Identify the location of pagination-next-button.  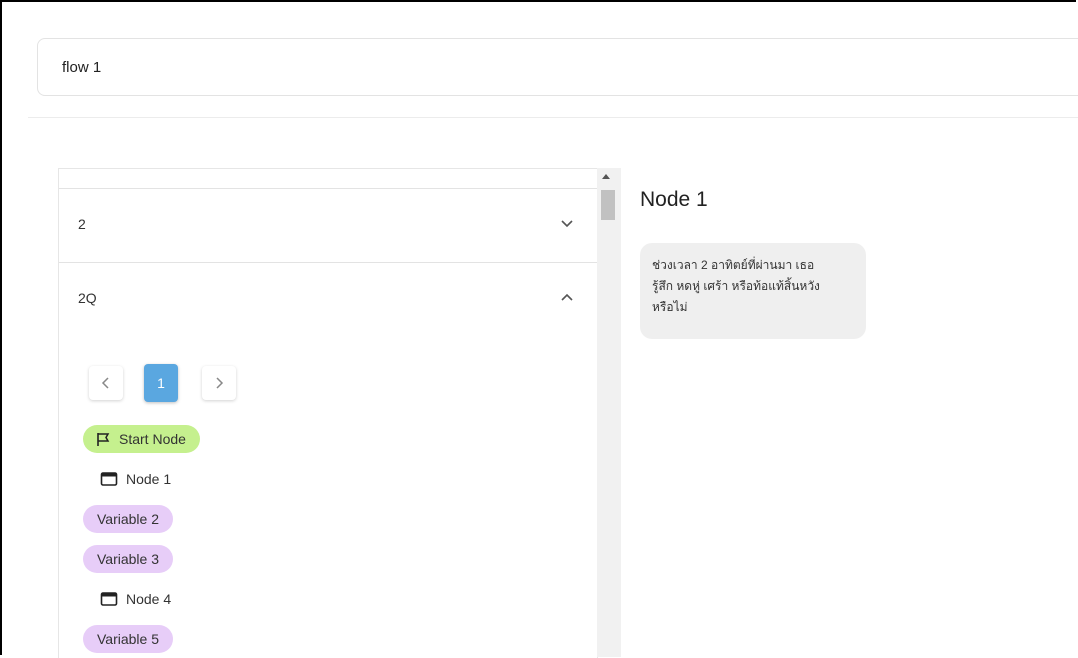
(219, 383).